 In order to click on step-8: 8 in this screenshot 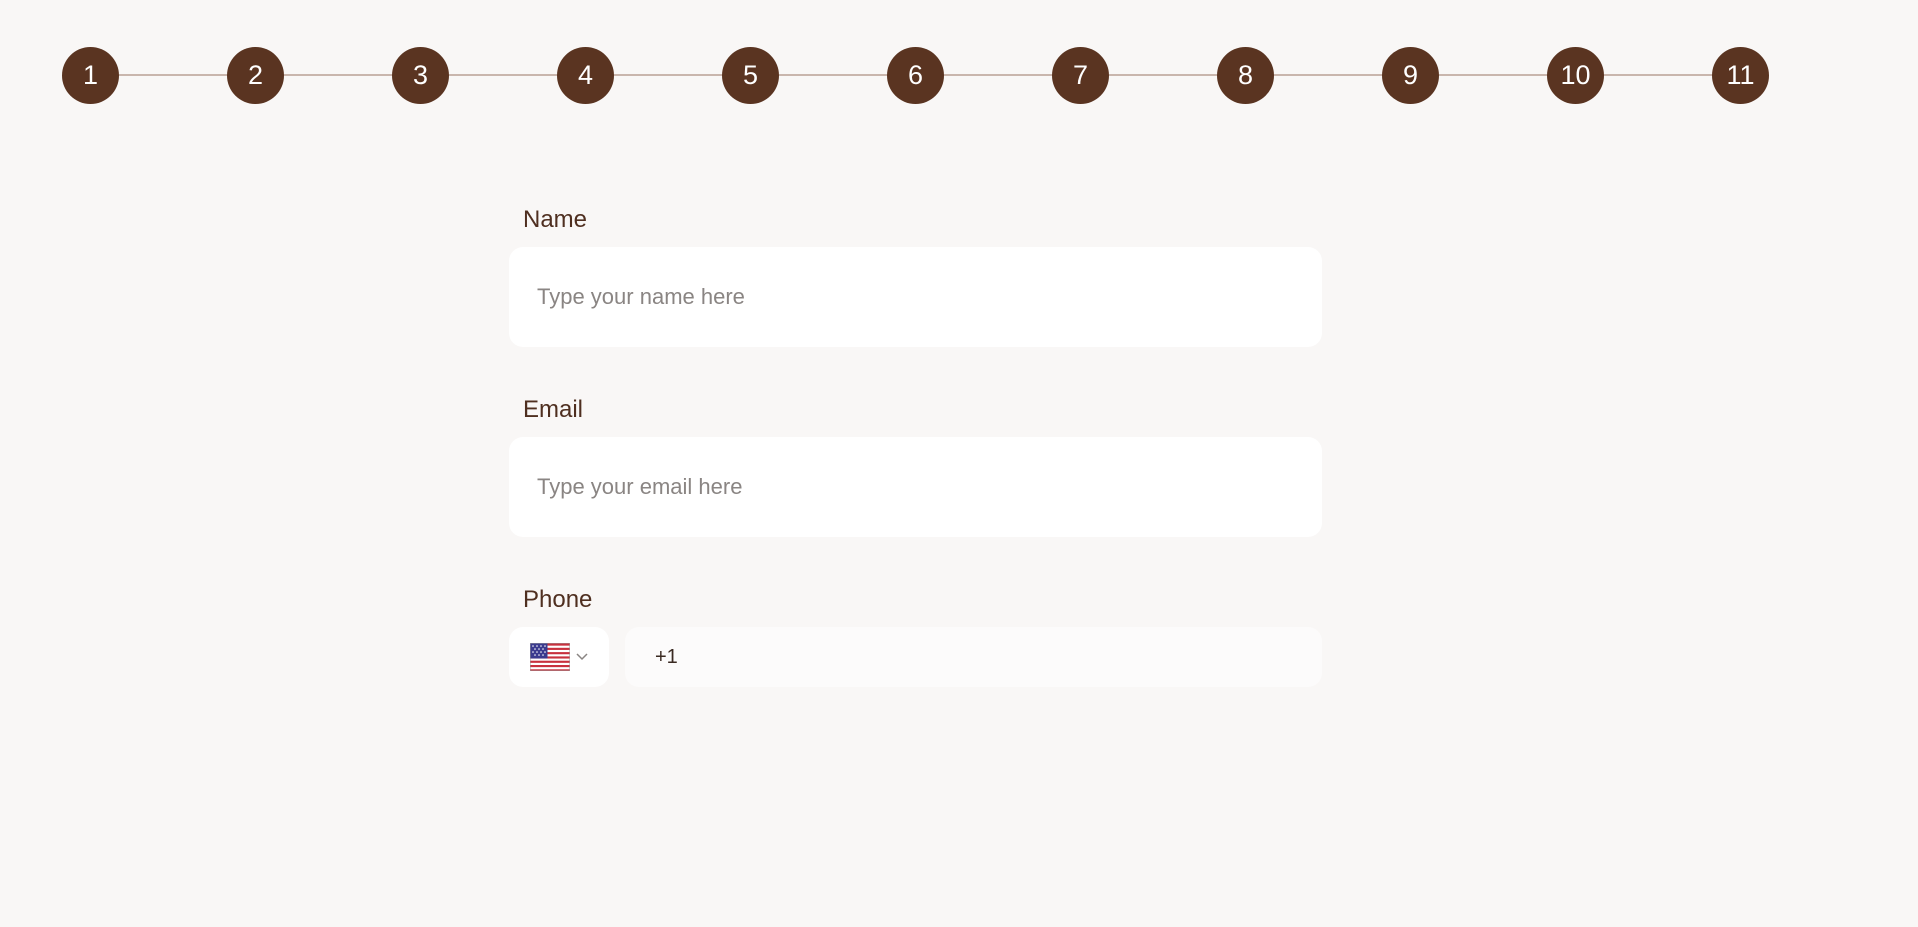, I will do `click(1245, 75)`.